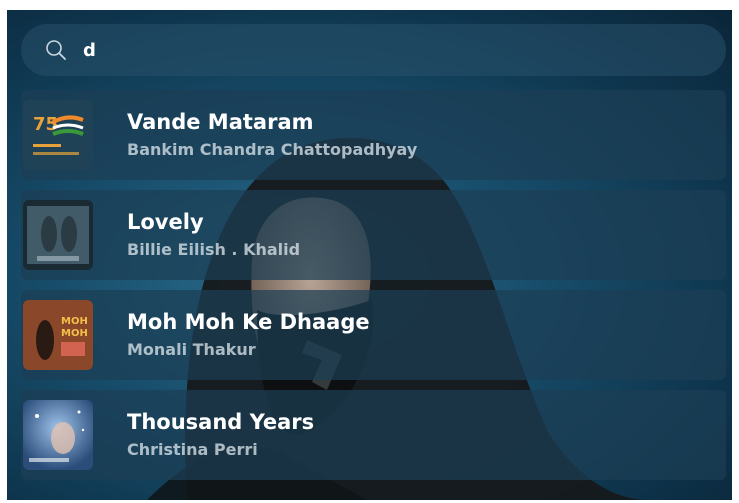  Describe the element at coordinates (58, 335) in the screenshot. I see `moh-moh-album-art: MOH MOH` at that location.